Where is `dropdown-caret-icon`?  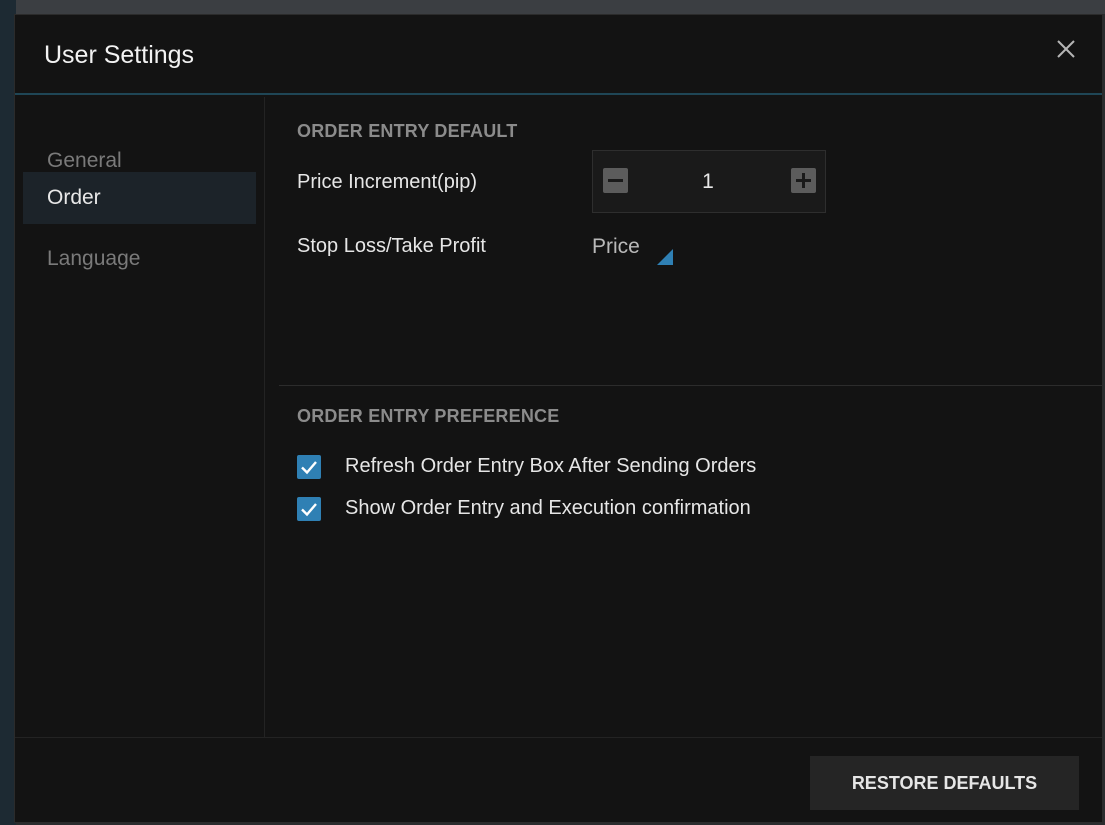 dropdown-caret-icon is located at coordinates (665, 257).